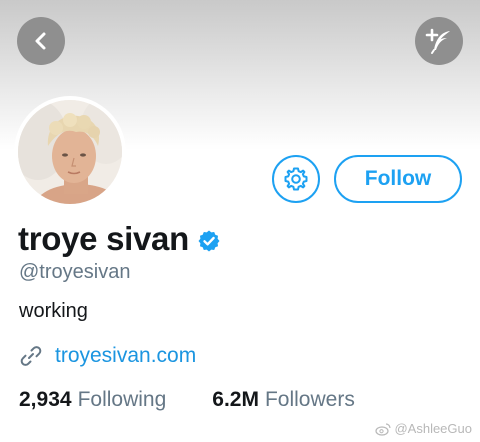 The height and width of the screenshot is (442, 480). I want to click on chevron-left-icon, so click(40, 41).